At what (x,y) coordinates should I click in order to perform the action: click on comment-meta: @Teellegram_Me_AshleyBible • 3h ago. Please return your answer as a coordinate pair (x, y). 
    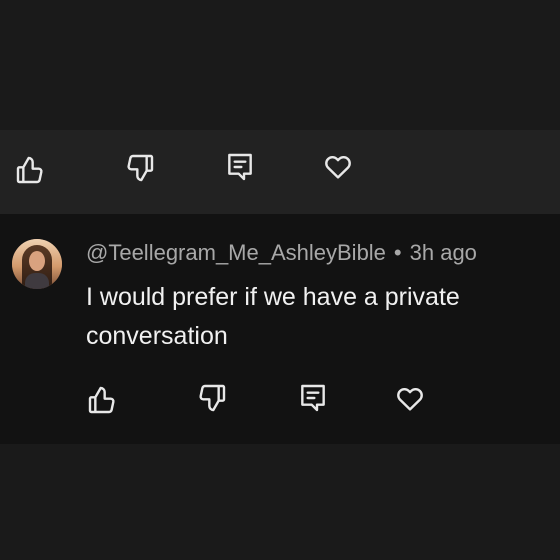
    Looking at the image, I should click on (281, 253).